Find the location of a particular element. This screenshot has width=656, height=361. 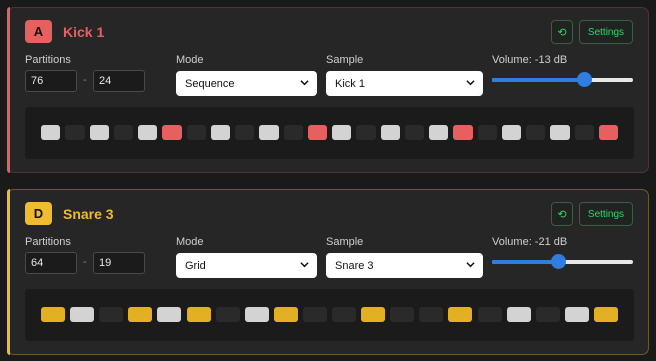

sample-select: Kick 1 is located at coordinates (404, 83).